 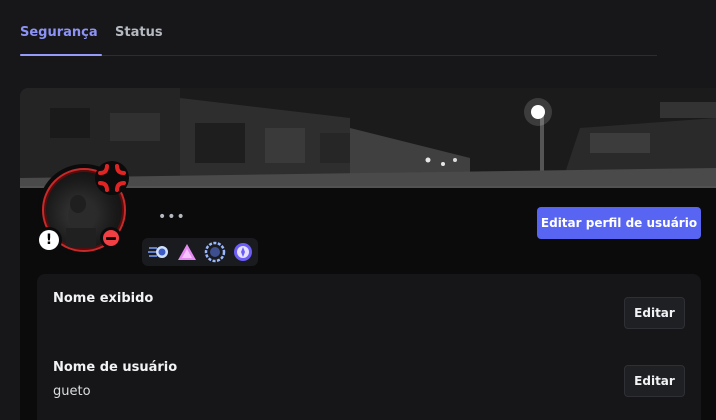 I want to click on quest-badge-icon, so click(x=243, y=252).